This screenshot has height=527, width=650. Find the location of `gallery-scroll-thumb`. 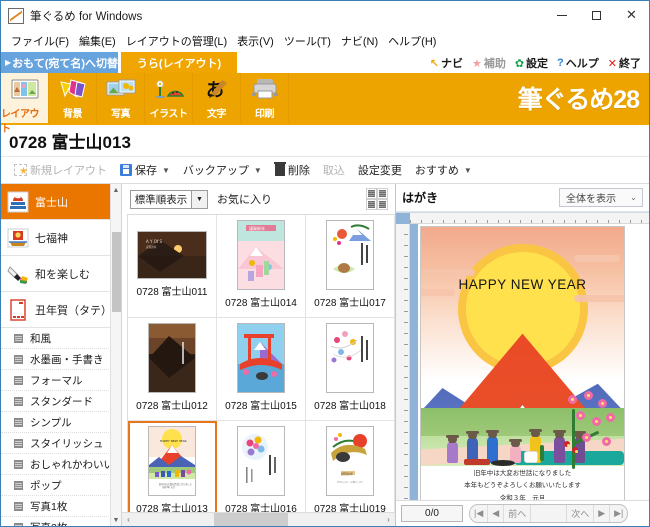

gallery-scroll-thumb is located at coordinates (251, 519).